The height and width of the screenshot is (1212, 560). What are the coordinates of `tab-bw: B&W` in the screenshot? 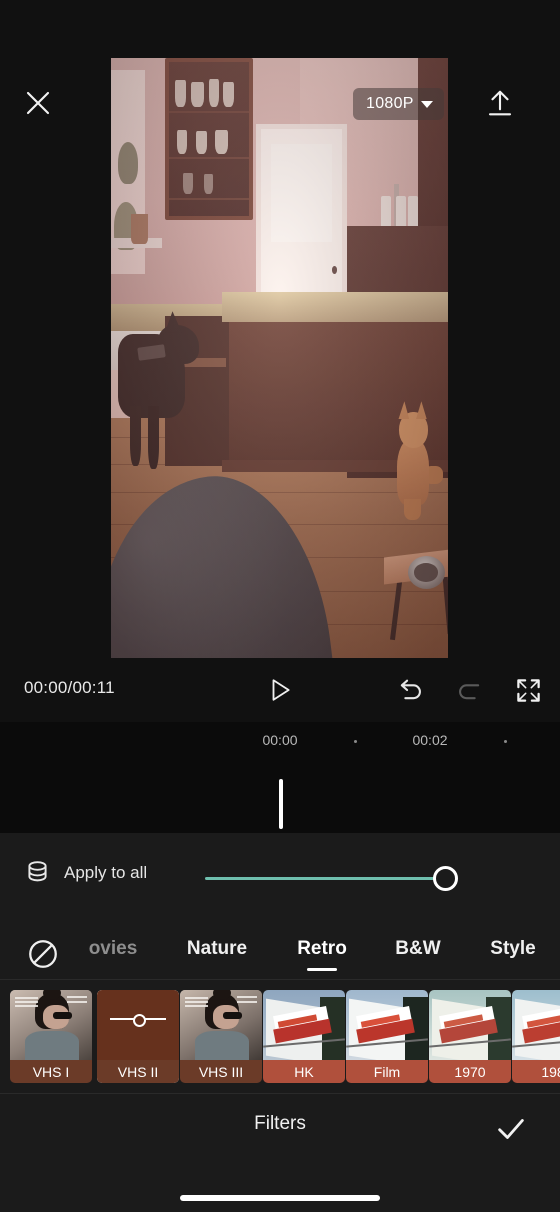 It's located at (417, 949).